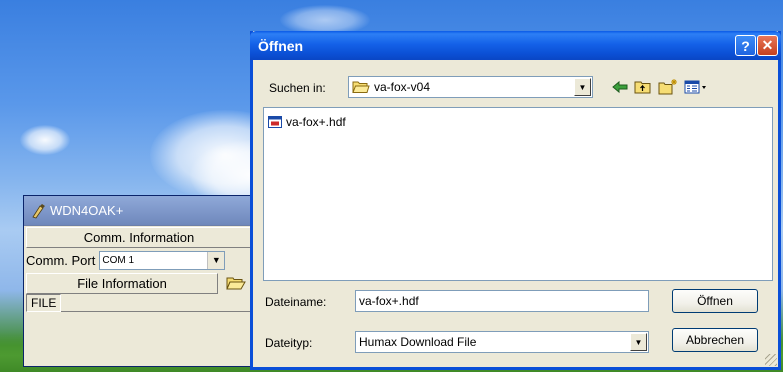 The image size is (783, 372). Describe the element at coordinates (38, 210) in the screenshot. I see `tool-app-icon` at that location.